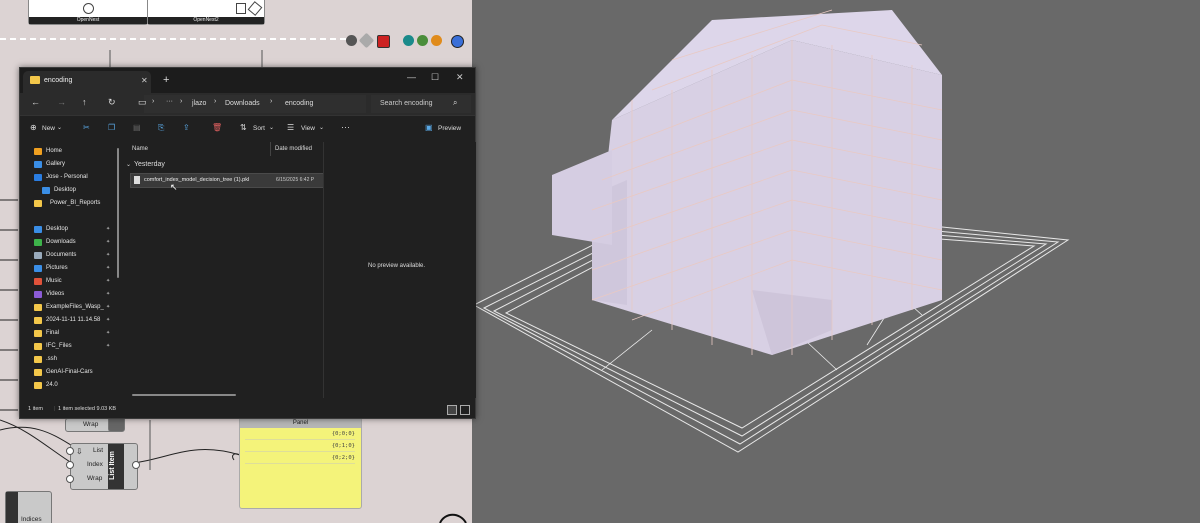  What do you see at coordinates (68, 308) in the screenshot?
I see `sidebar-item-examplefiles-wasp: ExampleFiles_Wasp_ ✦` at bounding box center [68, 308].